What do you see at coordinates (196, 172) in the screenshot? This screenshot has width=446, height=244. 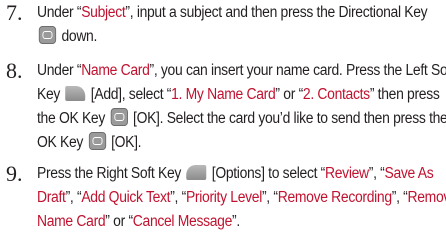 I see `right-soft-key-icon` at bounding box center [196, 172].